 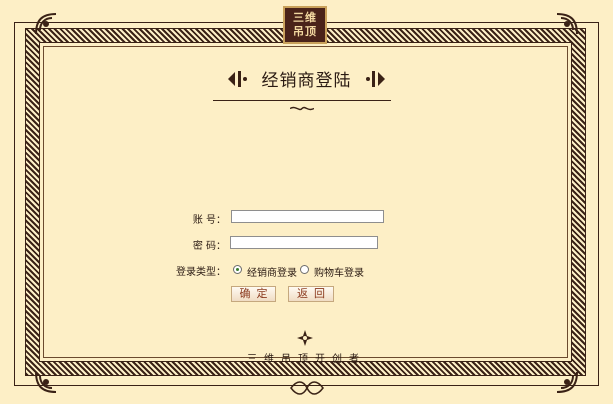 I want to click on page-title: 经销商登陆, so click(x=306, y=81).